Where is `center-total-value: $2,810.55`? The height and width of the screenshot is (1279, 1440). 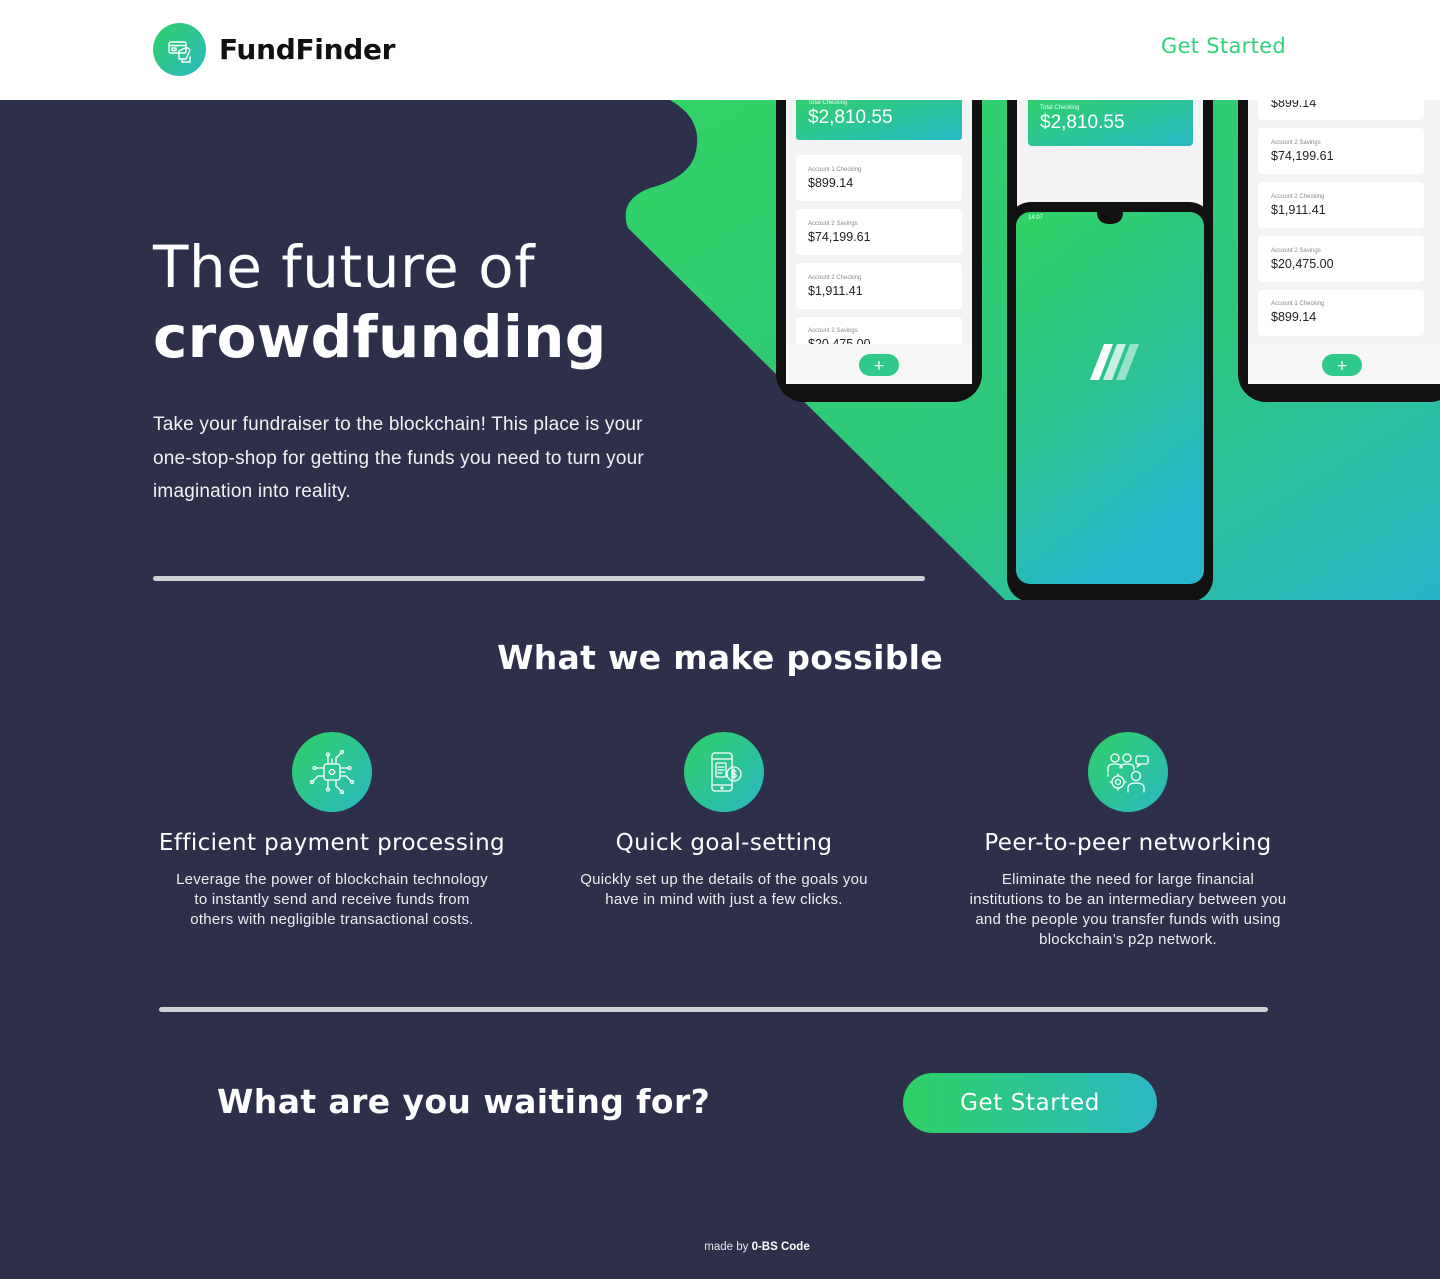 center-total-value: $2,810.55 is located at coordinates (1082, 122).